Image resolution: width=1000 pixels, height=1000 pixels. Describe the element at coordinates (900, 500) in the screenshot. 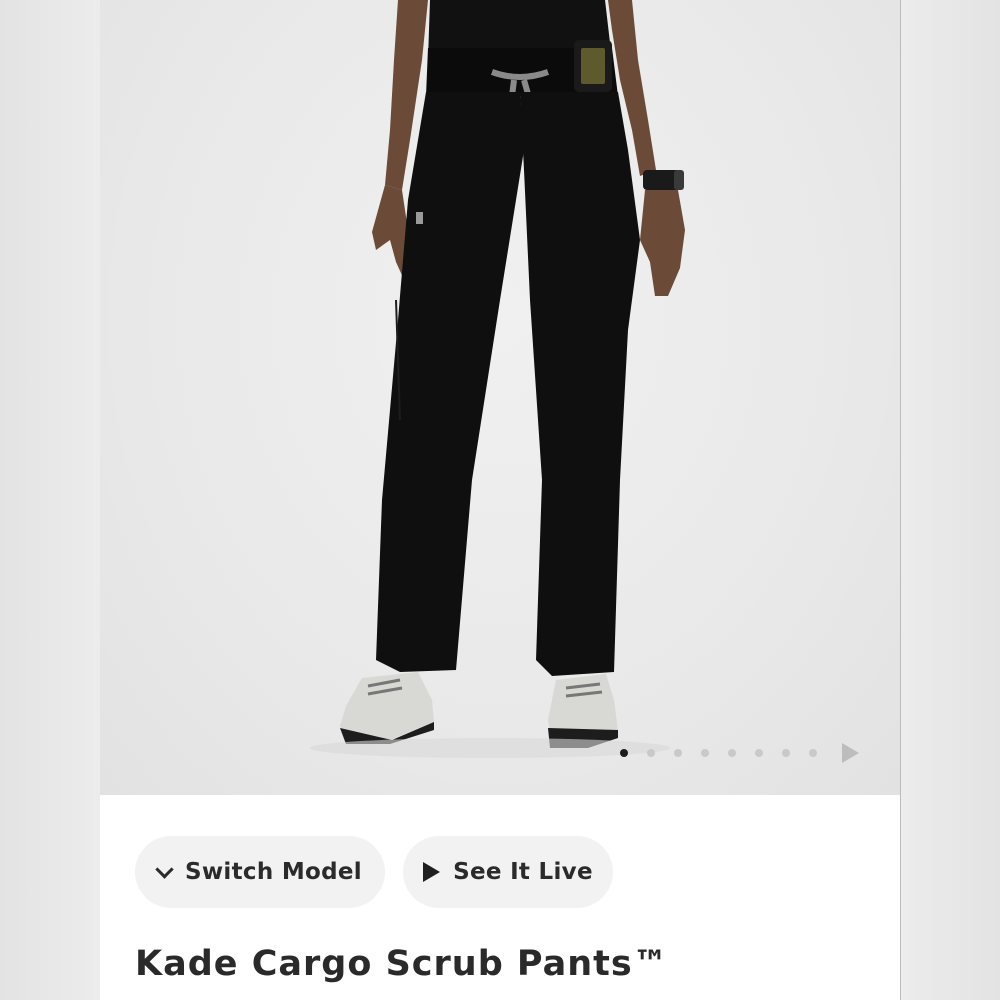

I see `card-edge-divider` at that location.